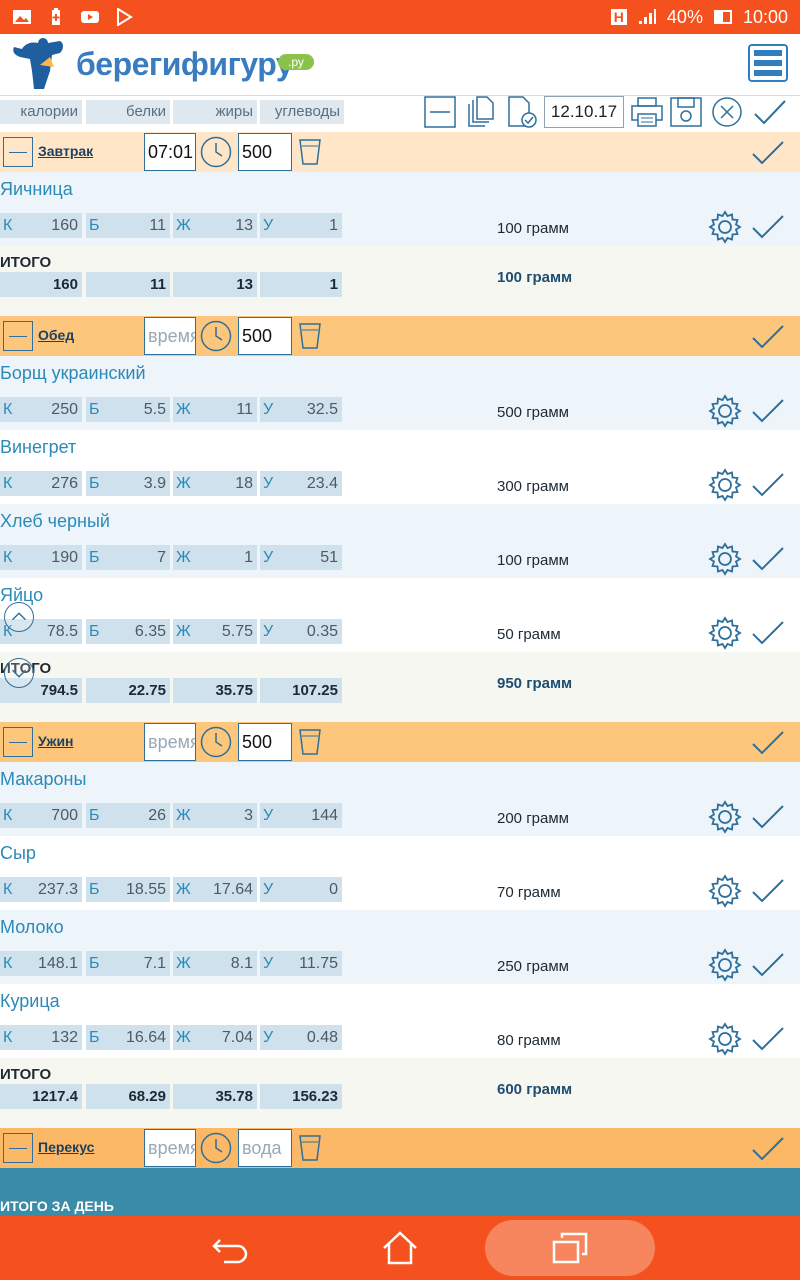 The height and width of the screenshot is (1280, 800). What do you see at coordinates (647, 112) in the screenshot?
I see `printer-icon` at bounding box center [647, 112].